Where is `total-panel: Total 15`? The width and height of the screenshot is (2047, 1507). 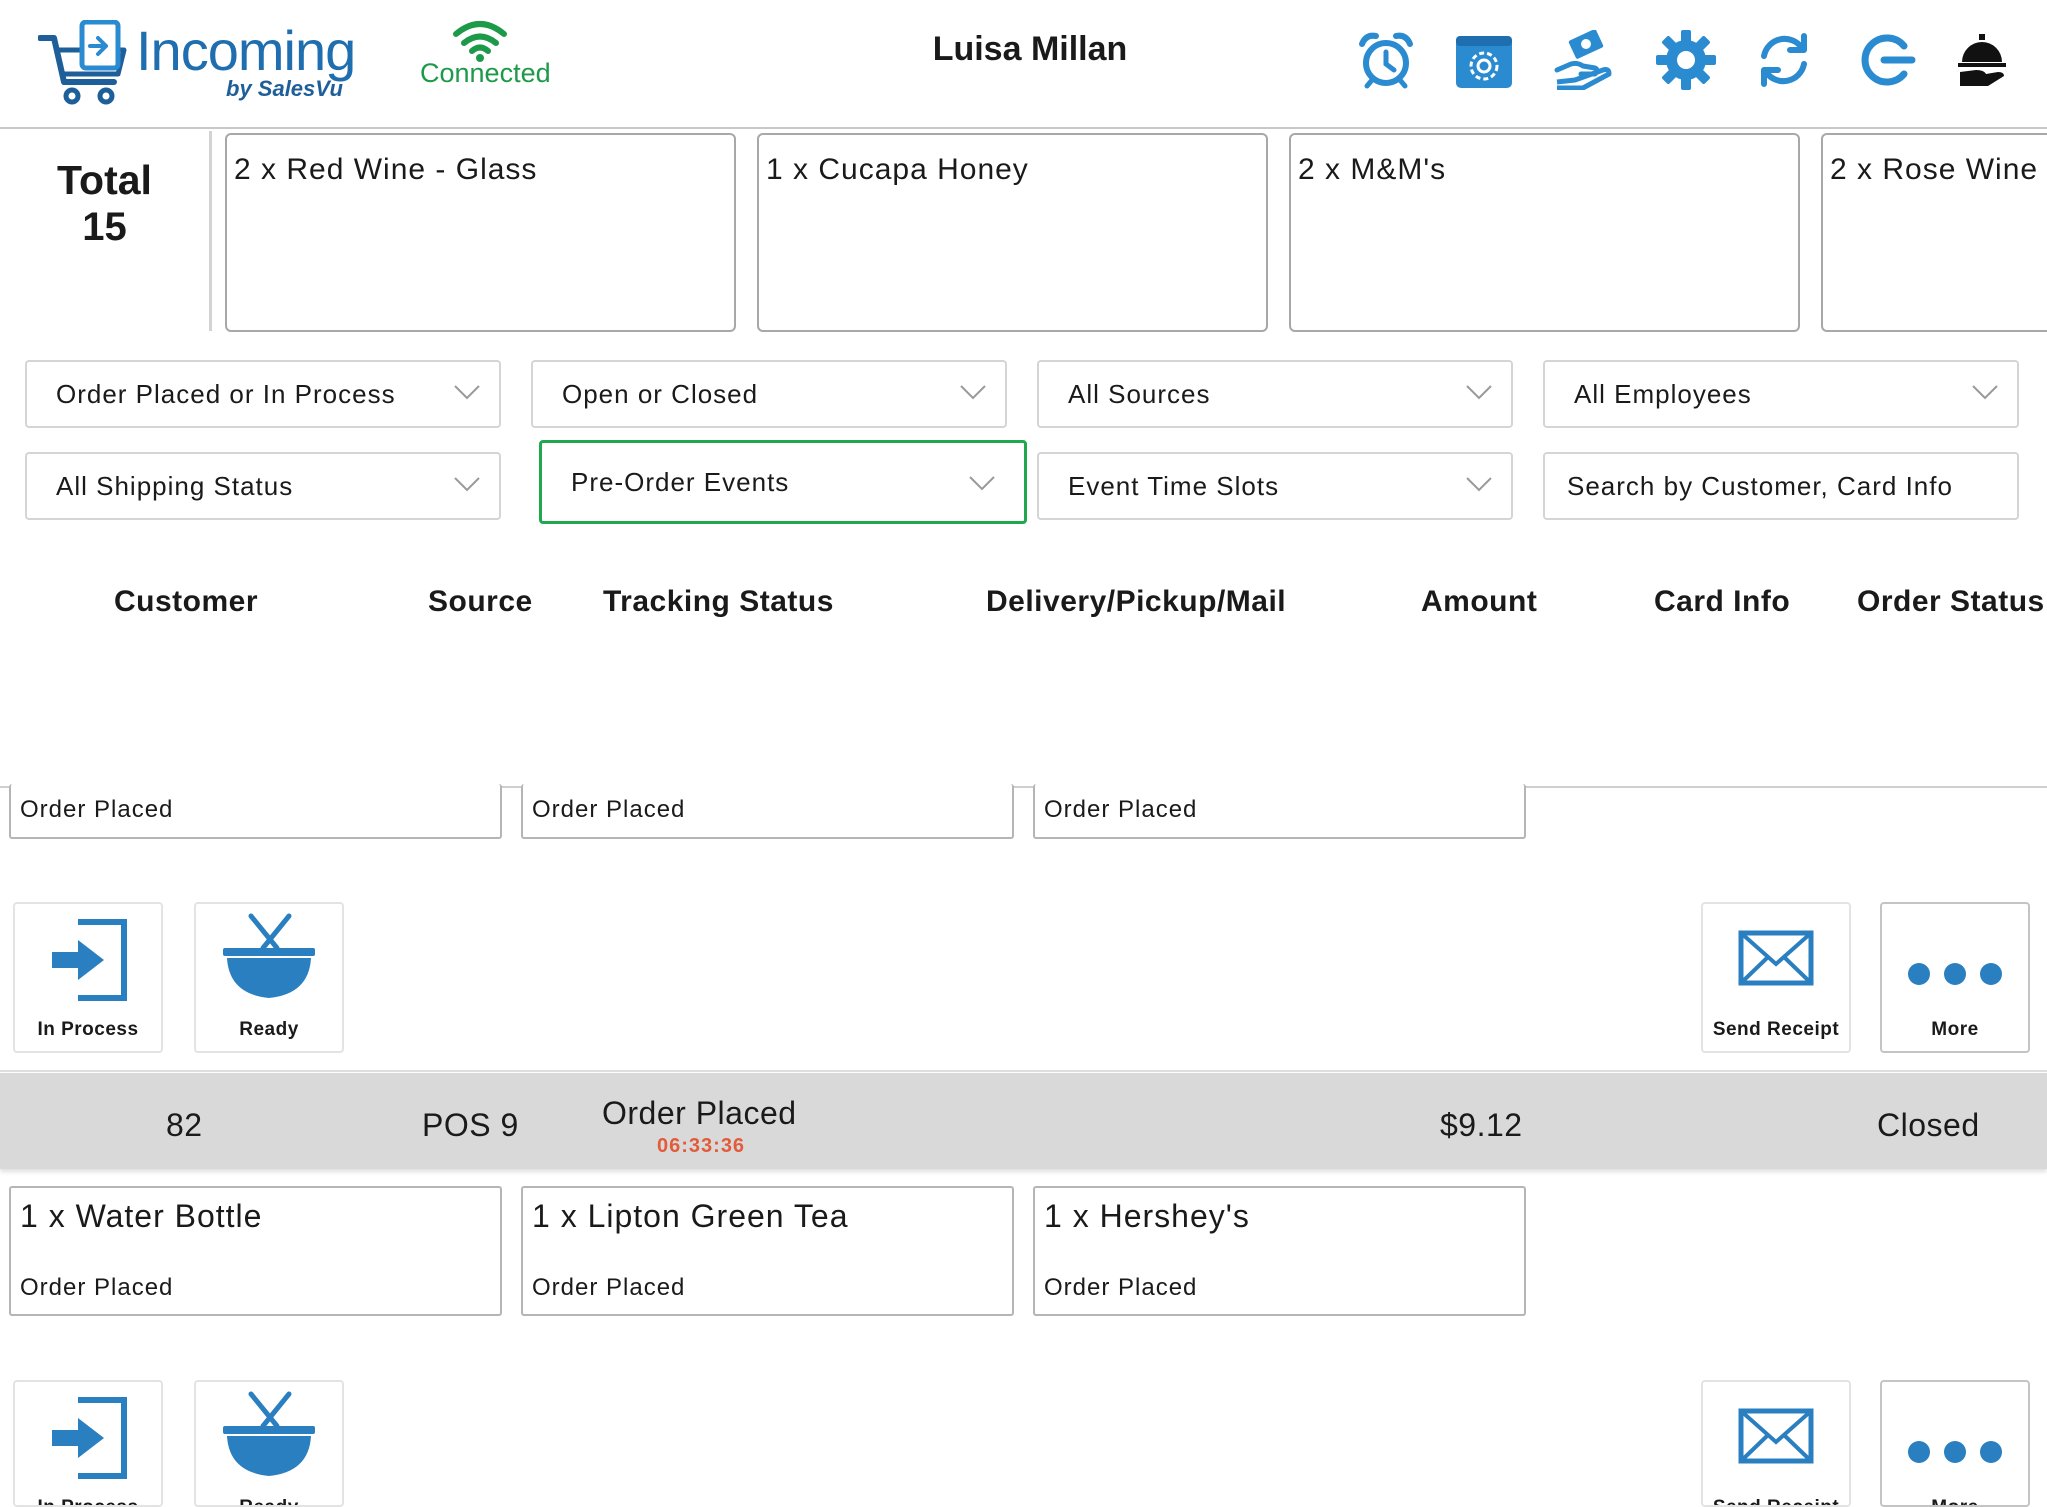
total-panel: Total 15 is located at coordinates (106, 231).